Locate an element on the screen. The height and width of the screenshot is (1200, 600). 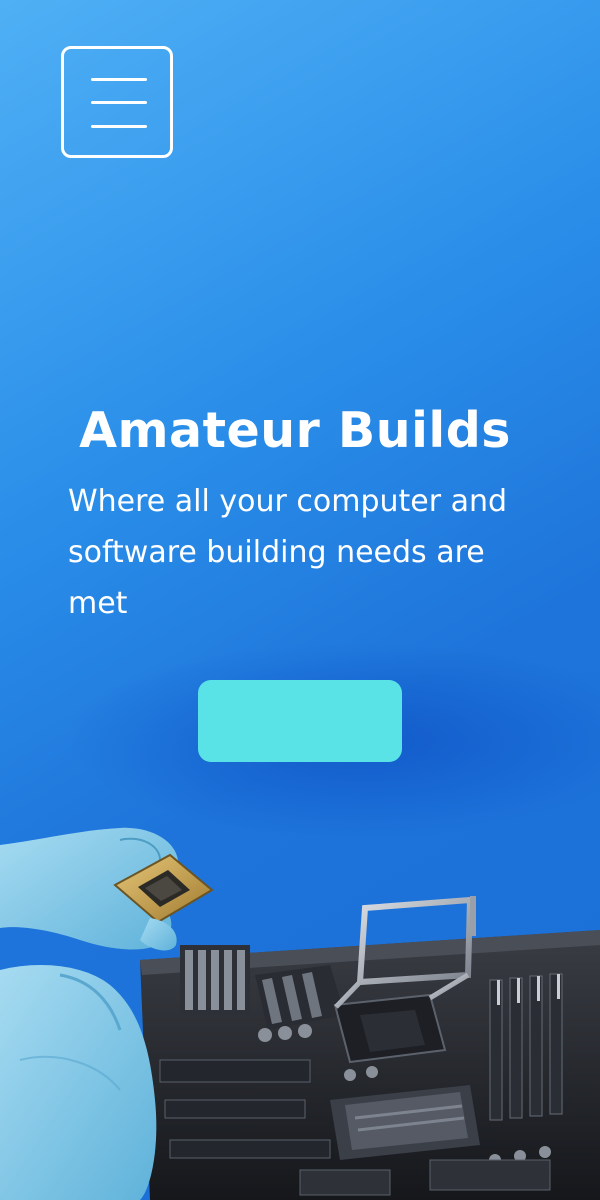
heatsink is located at coordinates (215, 980).